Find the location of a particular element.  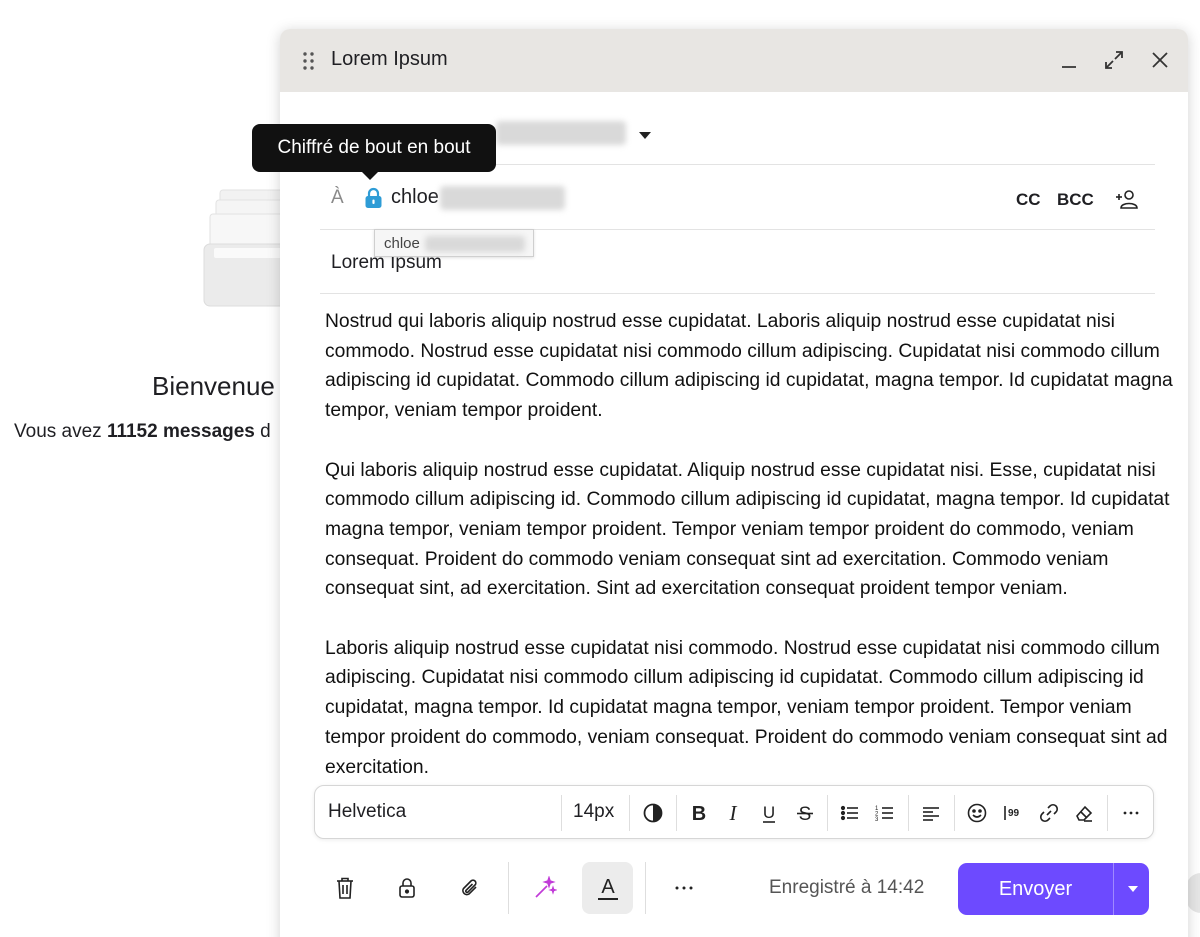

from-dropdown is located at coordinates (645, 133).